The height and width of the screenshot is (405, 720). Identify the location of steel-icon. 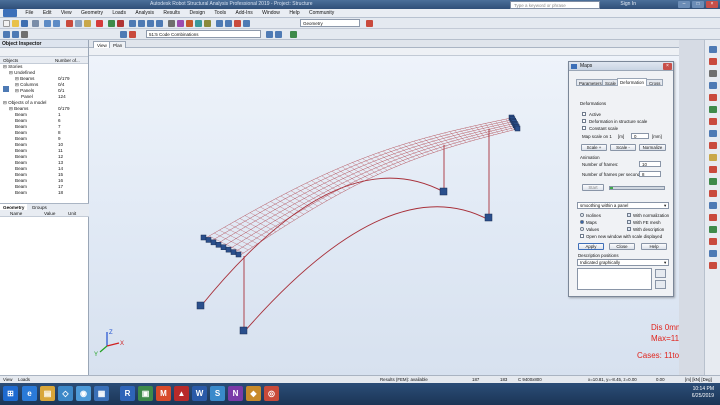
(713, 241).